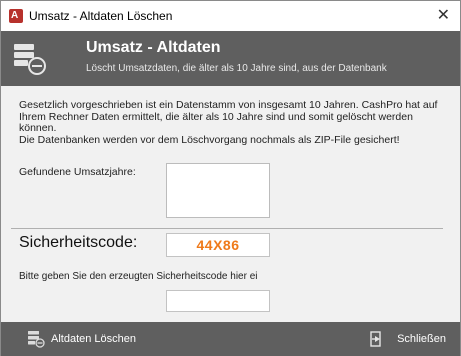 Image resolution: width=461 pixels, height=356 pixels. What do you see at coordinates (443, 15) in the screenshot?
I see `close-icon: ✕` at bounding box center [443, 15].